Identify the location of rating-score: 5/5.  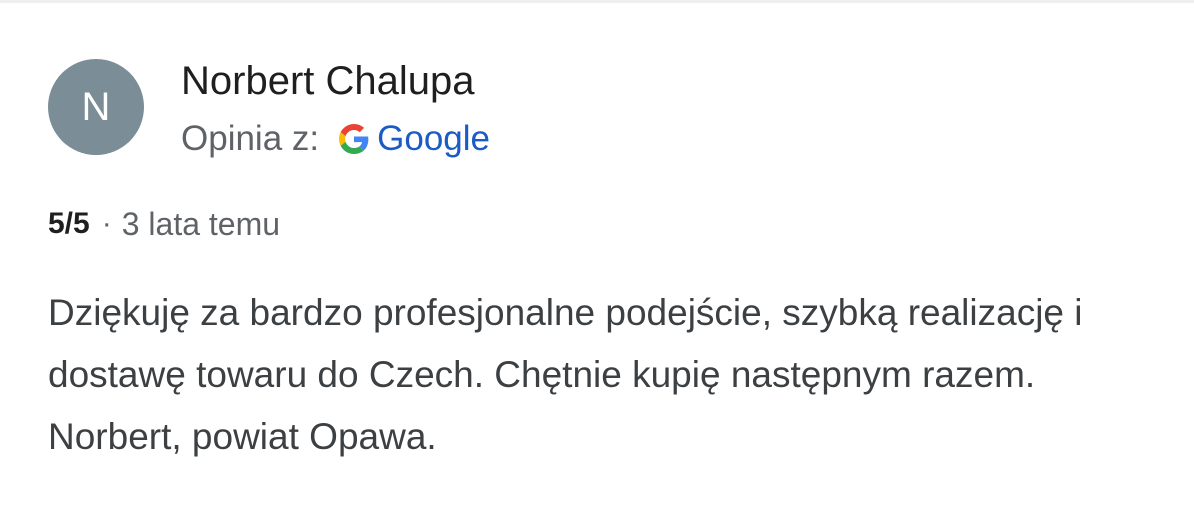
(69, 223).